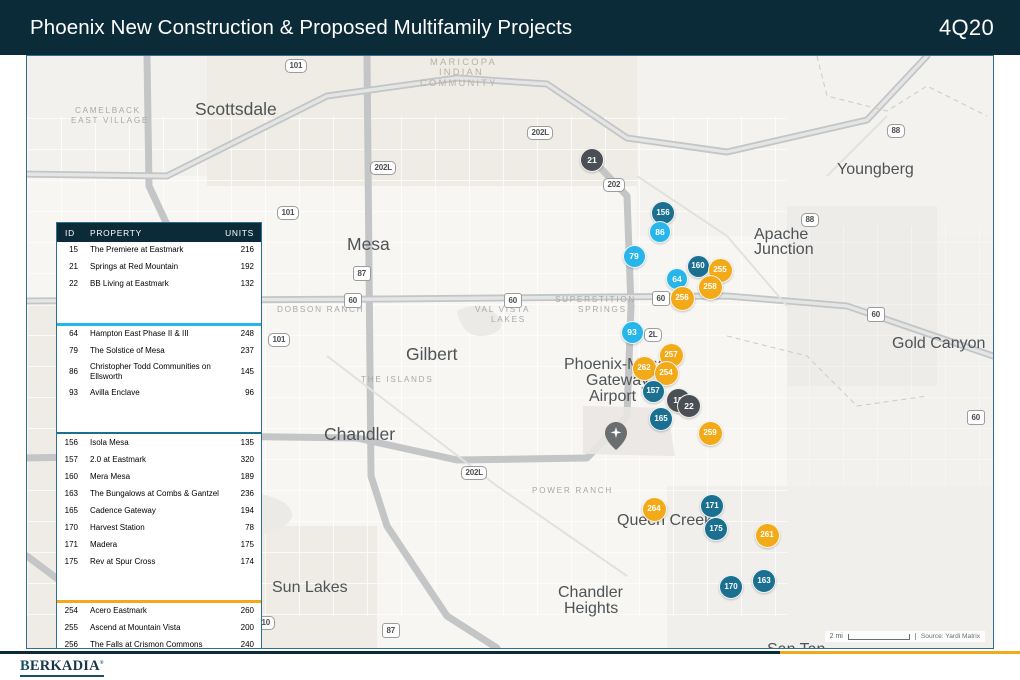  I want to click on row-property-name: The Falls at Crismon Commons, so click(146, 644).